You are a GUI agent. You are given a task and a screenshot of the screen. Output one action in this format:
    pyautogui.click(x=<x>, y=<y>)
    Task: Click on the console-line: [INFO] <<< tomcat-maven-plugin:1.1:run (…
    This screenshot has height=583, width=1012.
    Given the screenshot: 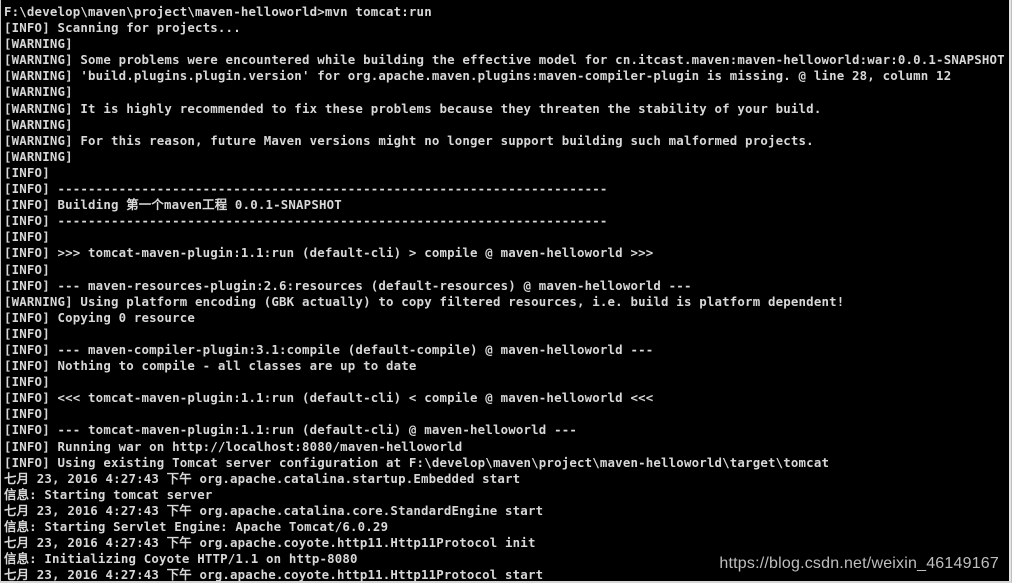 What is the action you would take?
    pyautogui.click(x=329, y=398)
    